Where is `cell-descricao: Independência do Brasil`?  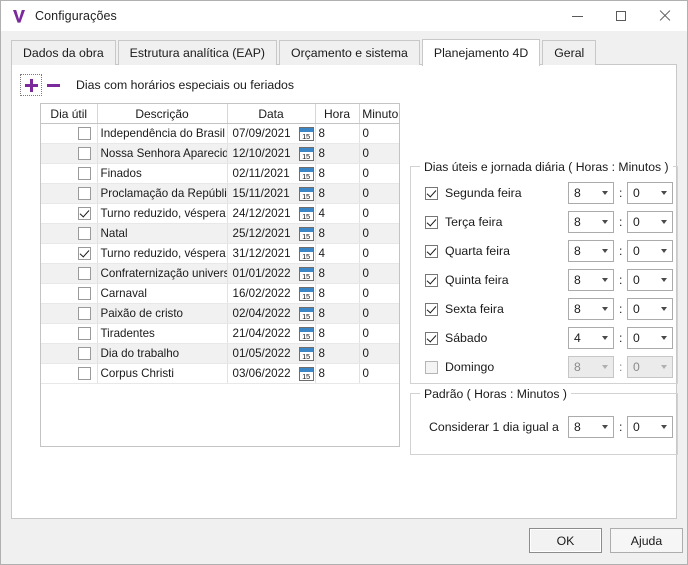
cell-descricao: Independência do Brasil is located at coordinates (162, 133).